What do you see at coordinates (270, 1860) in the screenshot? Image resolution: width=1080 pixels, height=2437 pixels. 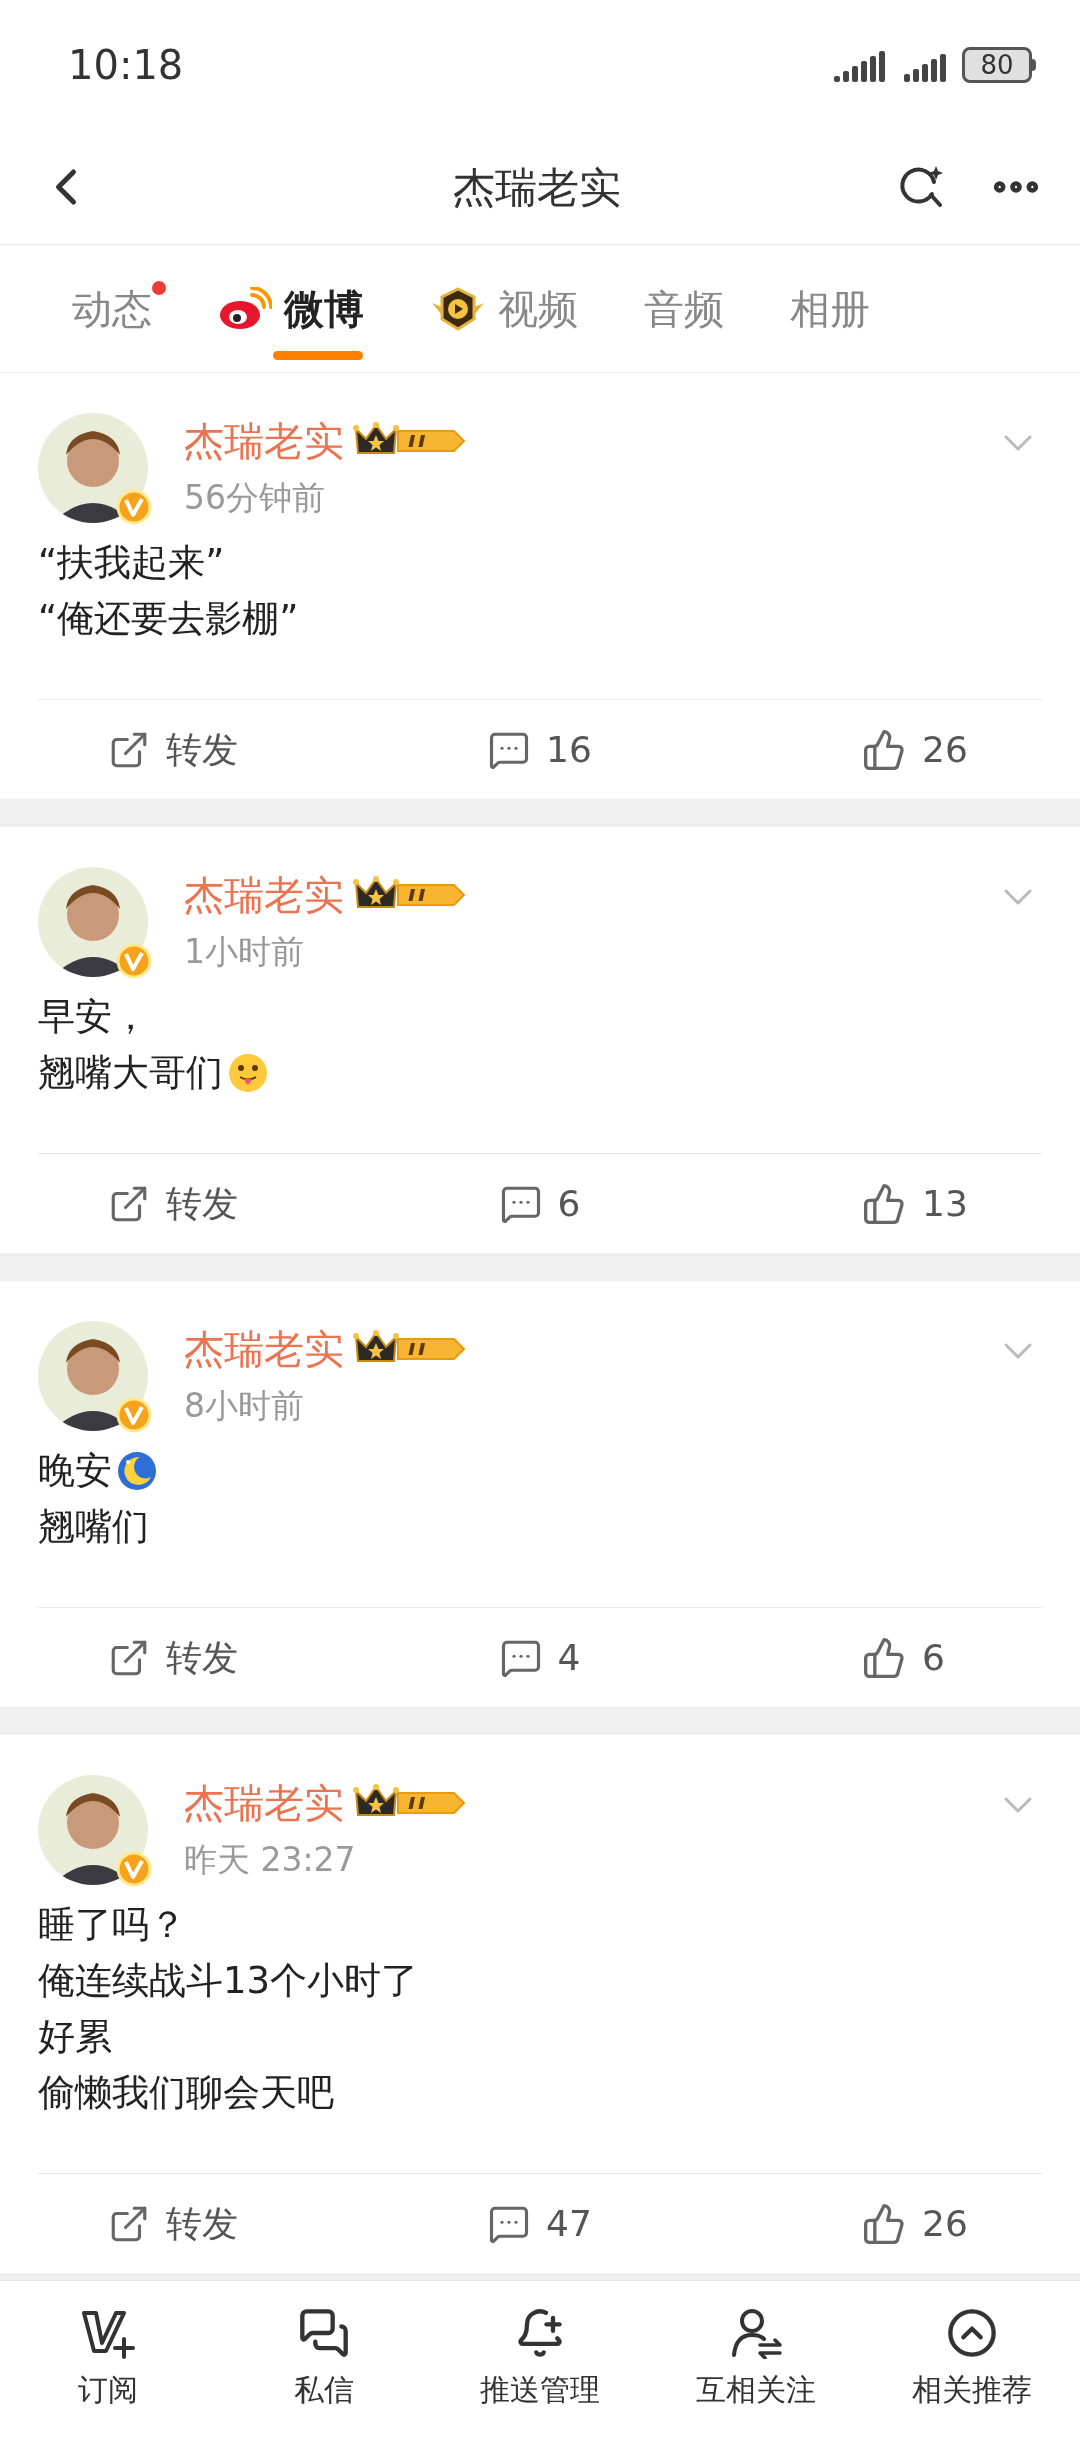 I see `post-time: 昨天 23:27` at bounding box center [270, 1860].